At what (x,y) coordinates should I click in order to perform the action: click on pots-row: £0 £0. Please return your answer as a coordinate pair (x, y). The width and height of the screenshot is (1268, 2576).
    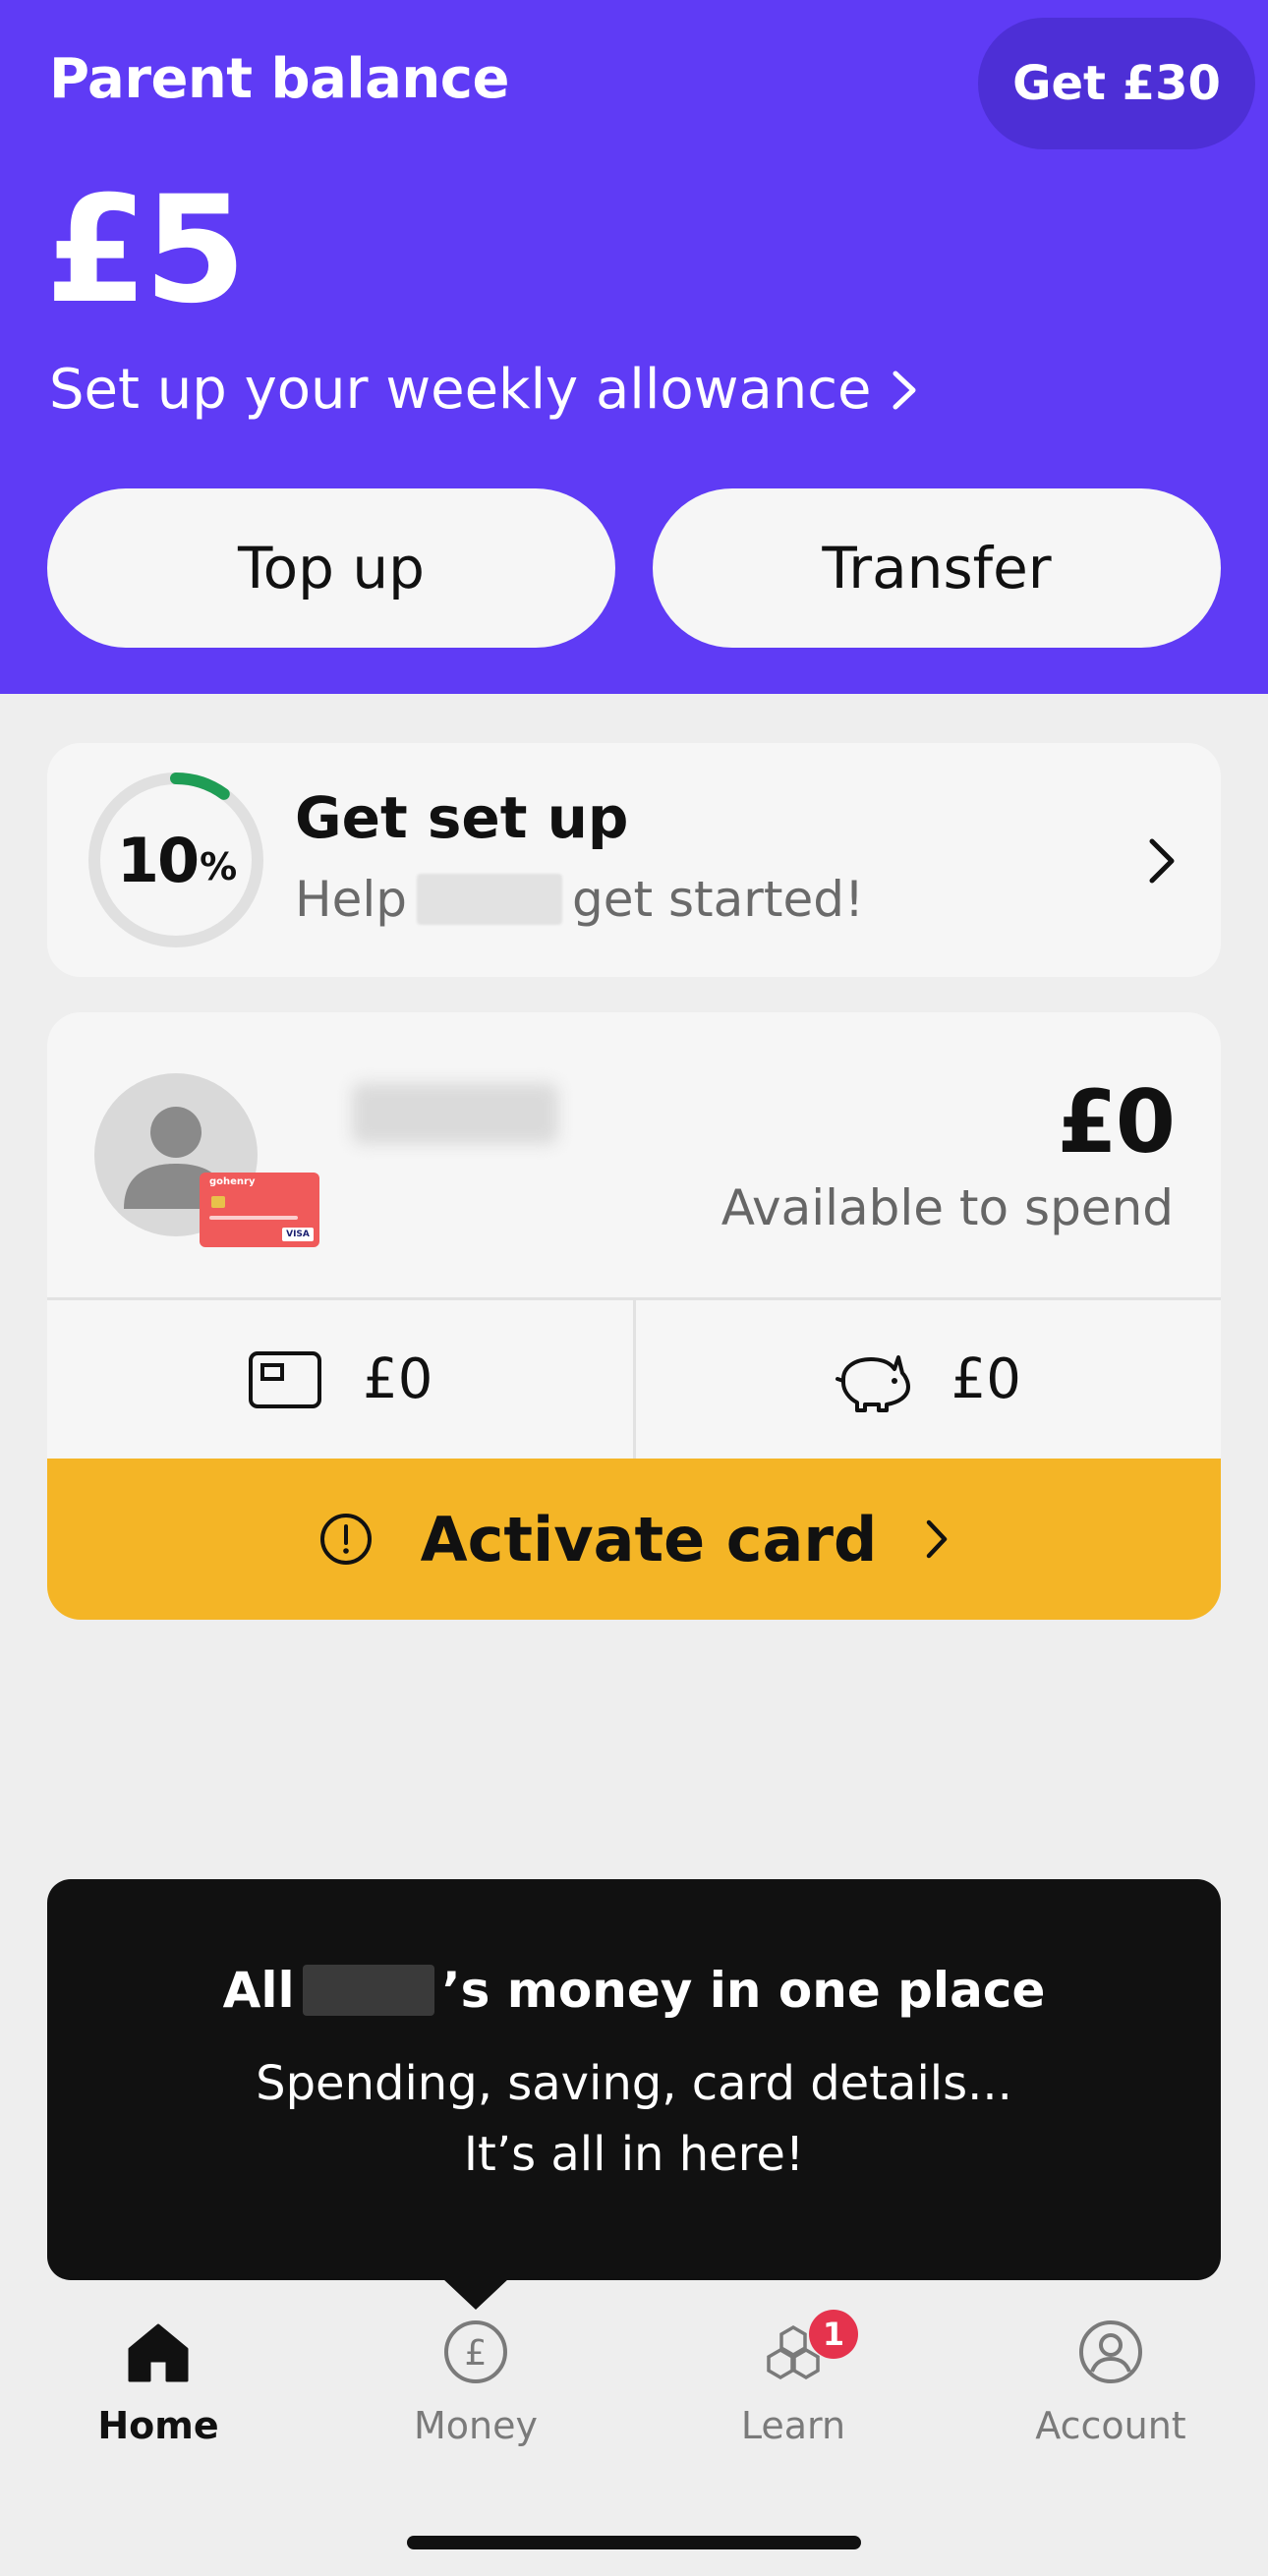
    Looking at the image, I should click on (634, 1378).